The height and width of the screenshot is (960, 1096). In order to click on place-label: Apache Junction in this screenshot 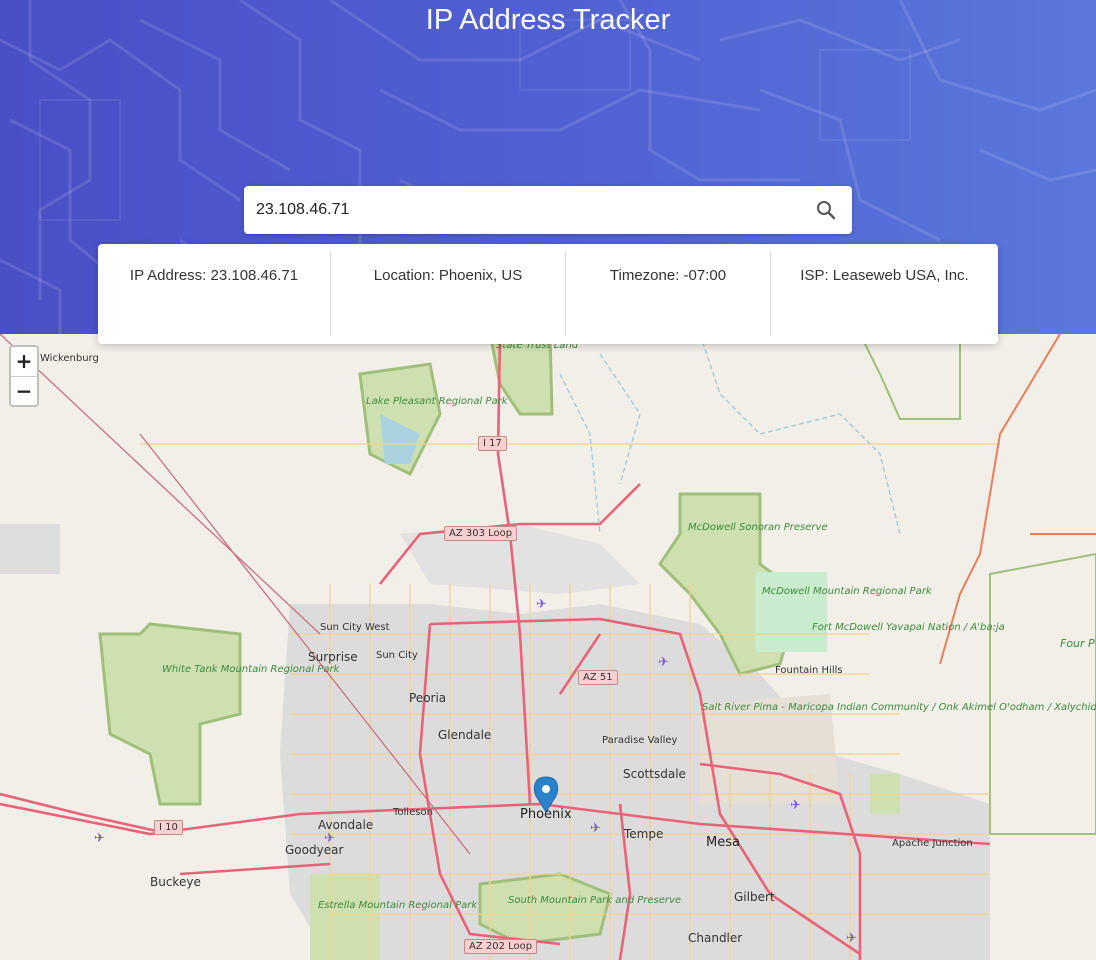, I will do `click(932, 843)`.